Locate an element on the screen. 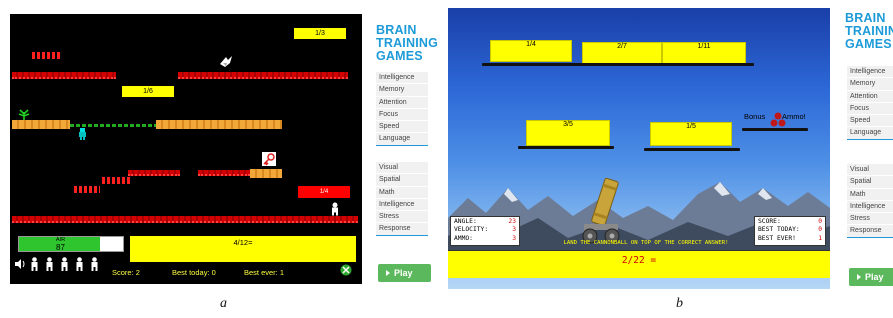  caption-a: a is located at coordinates (223, 303).